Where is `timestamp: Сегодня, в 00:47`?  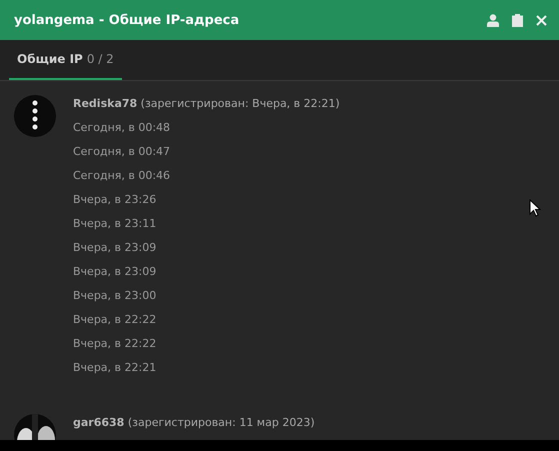
timestamp: Сегодня, в 00:47 is located at coordinates (122, 152).